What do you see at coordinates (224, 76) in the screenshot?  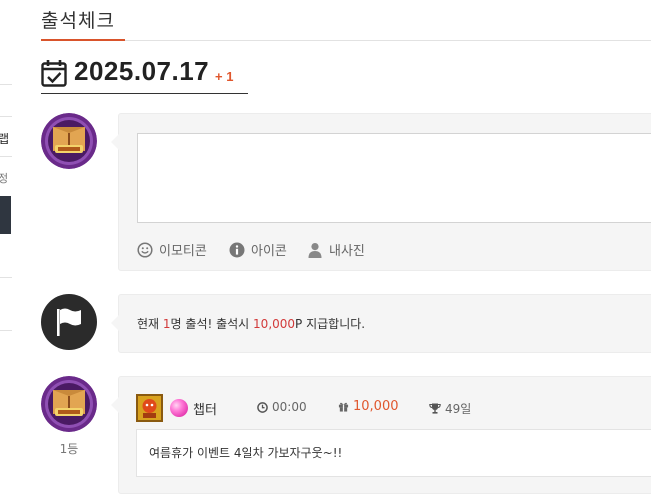 I see `attendance-count-badge: + 1` at bounding box center [224, 76].